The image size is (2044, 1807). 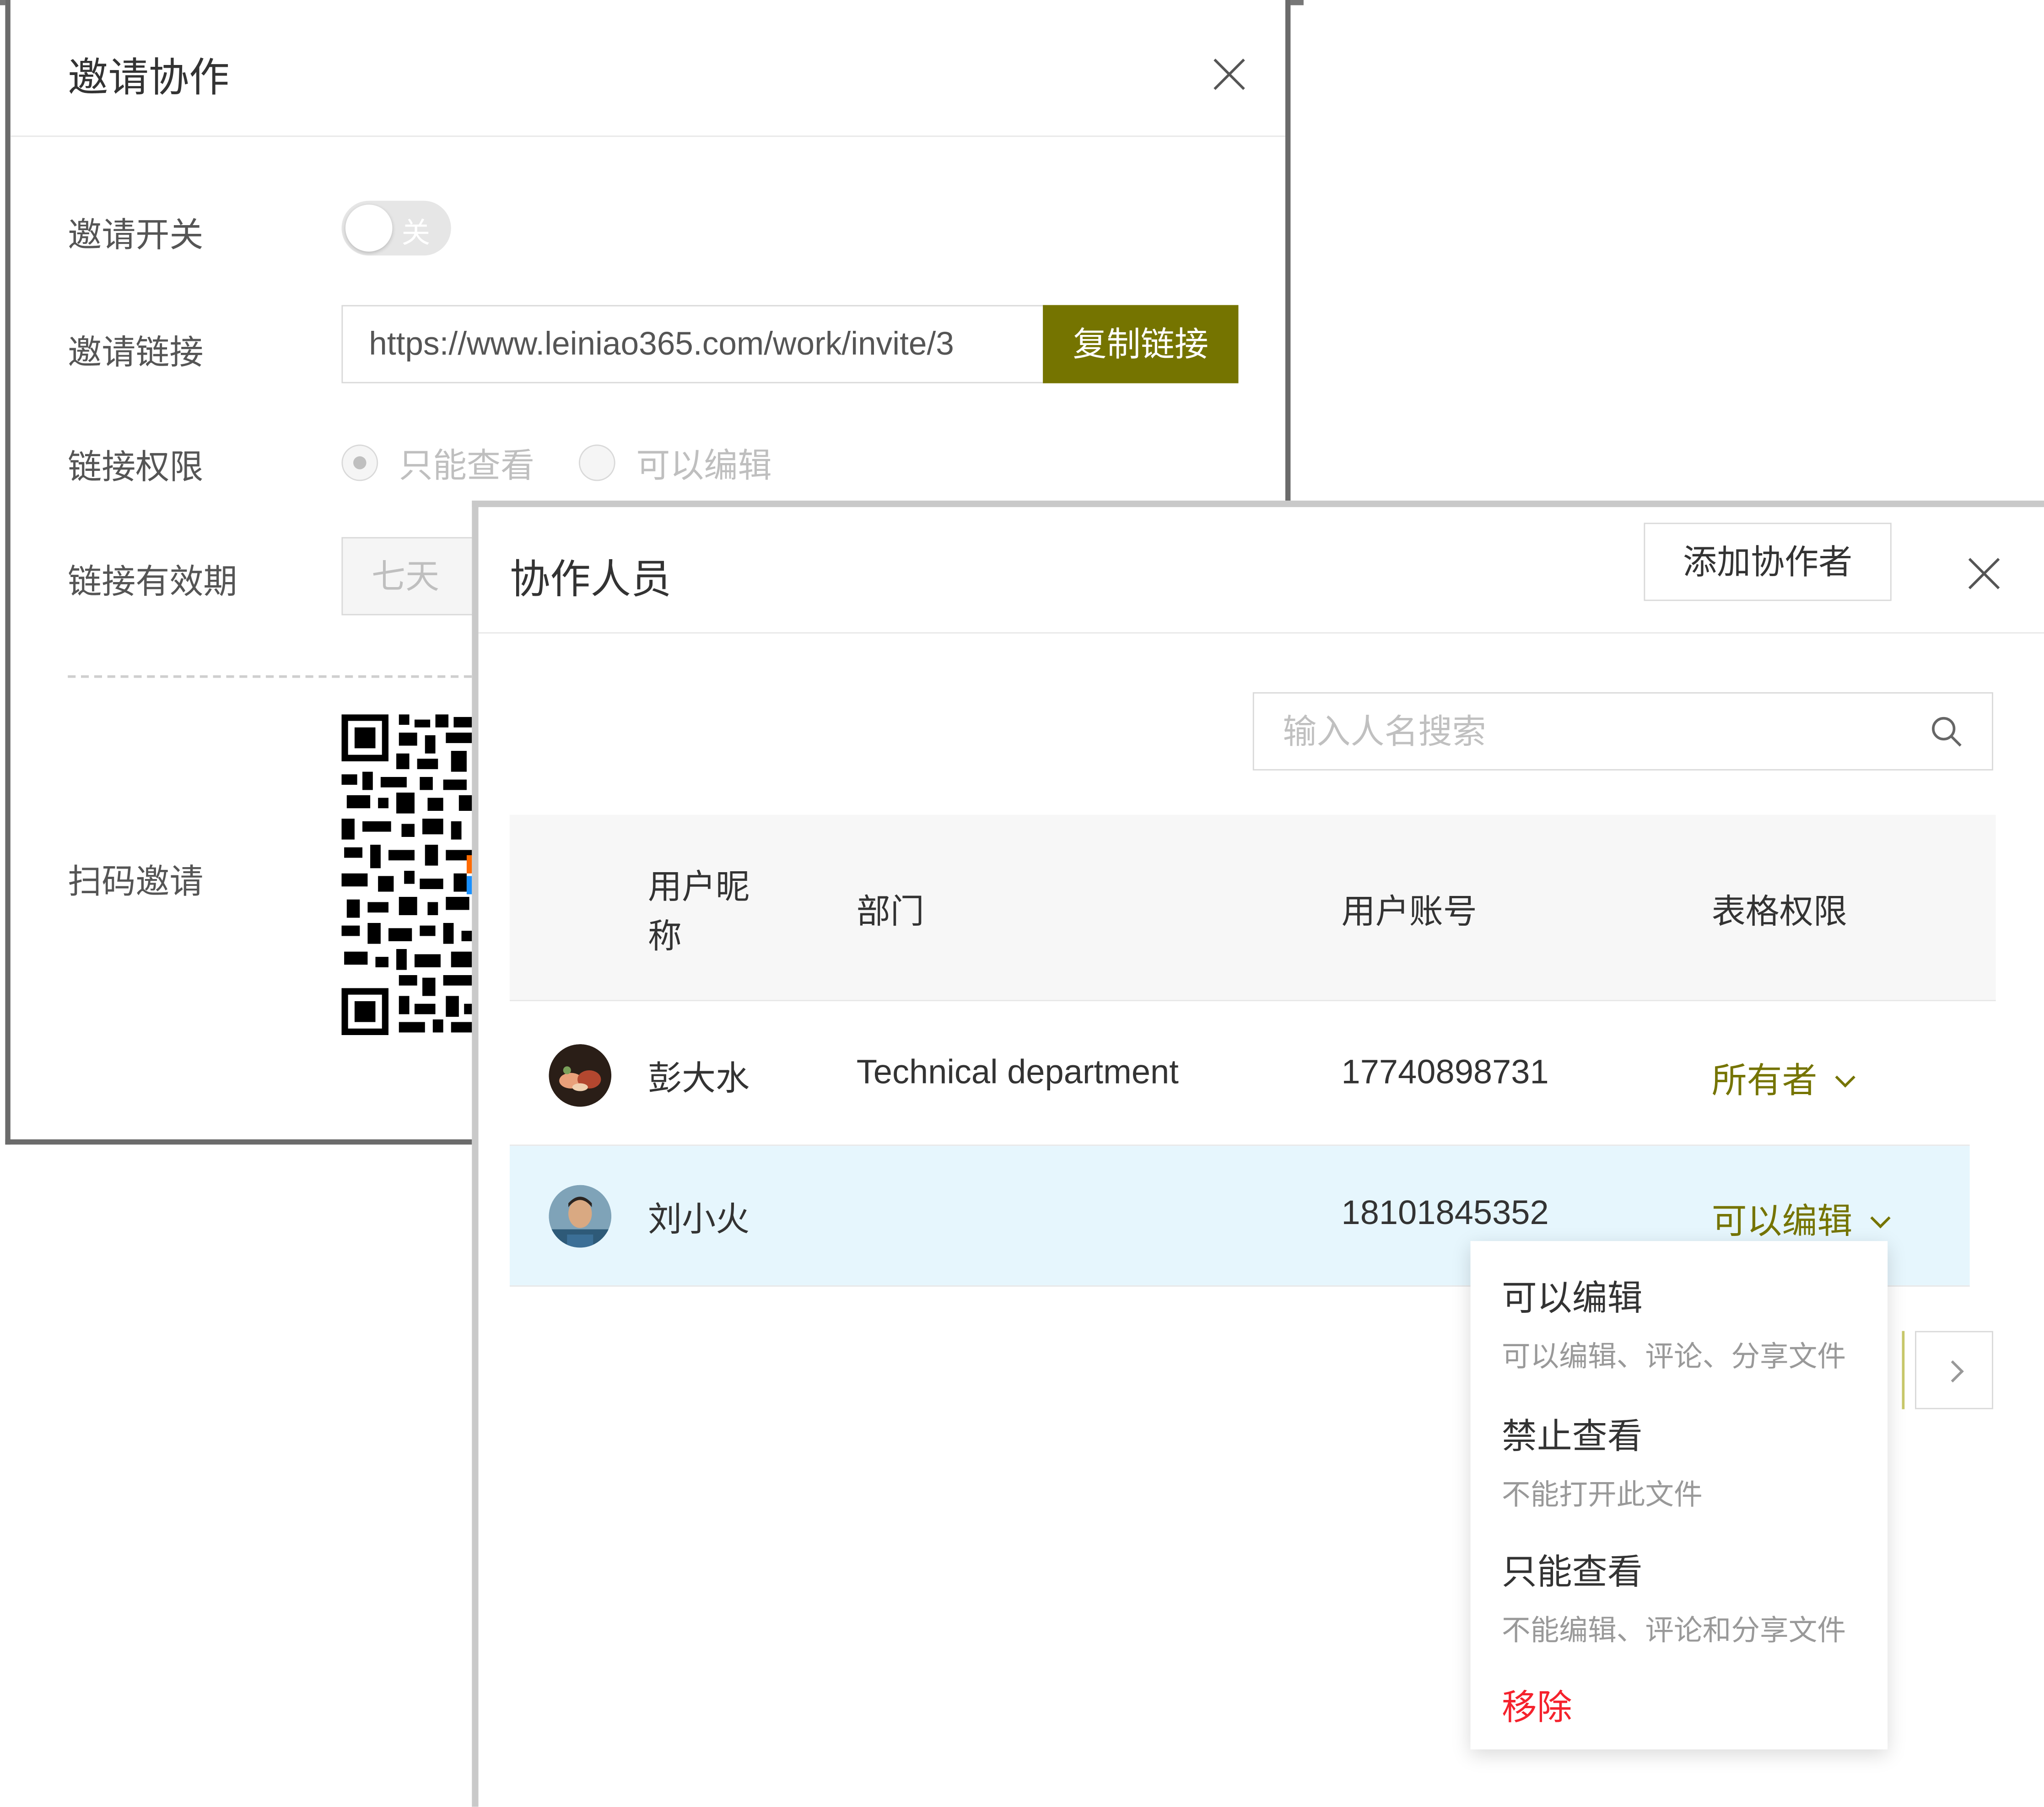 I want to click on menu-item-can-edit: 可以编辑 可以编辑、评论、分享文件, so click(x=1691, y=1322).